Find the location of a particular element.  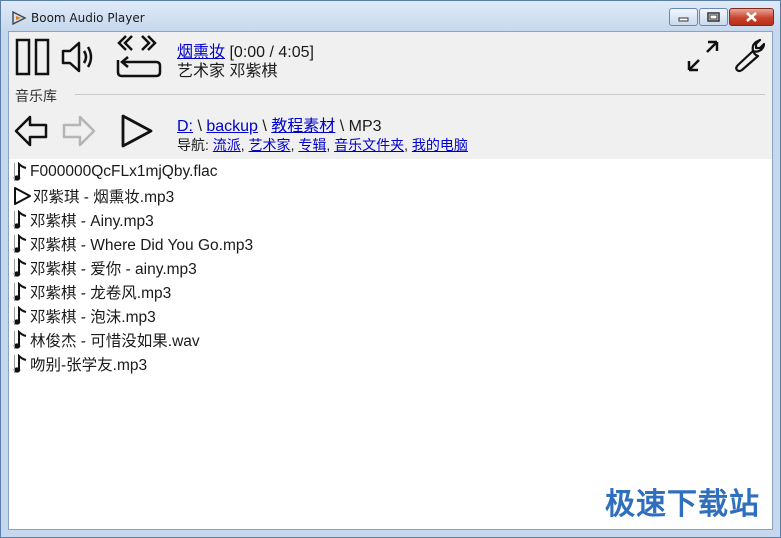

window-controls is located at coordinates (721, 17).